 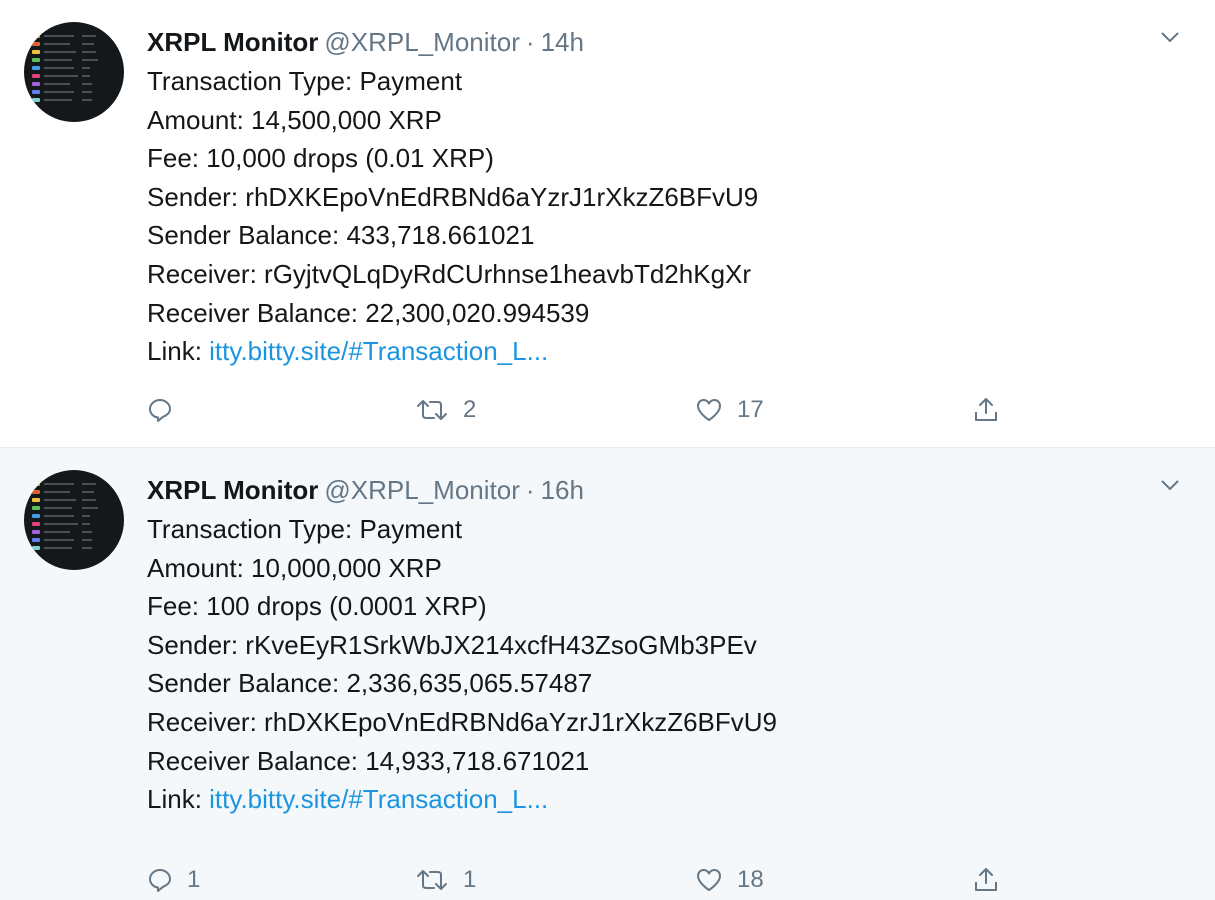 What do you see at coordinates (368, 312) in the screenshot?
I see `tweet-line: Receiver Balance: 22,300,020.994539` at bounding box center [368, 312].